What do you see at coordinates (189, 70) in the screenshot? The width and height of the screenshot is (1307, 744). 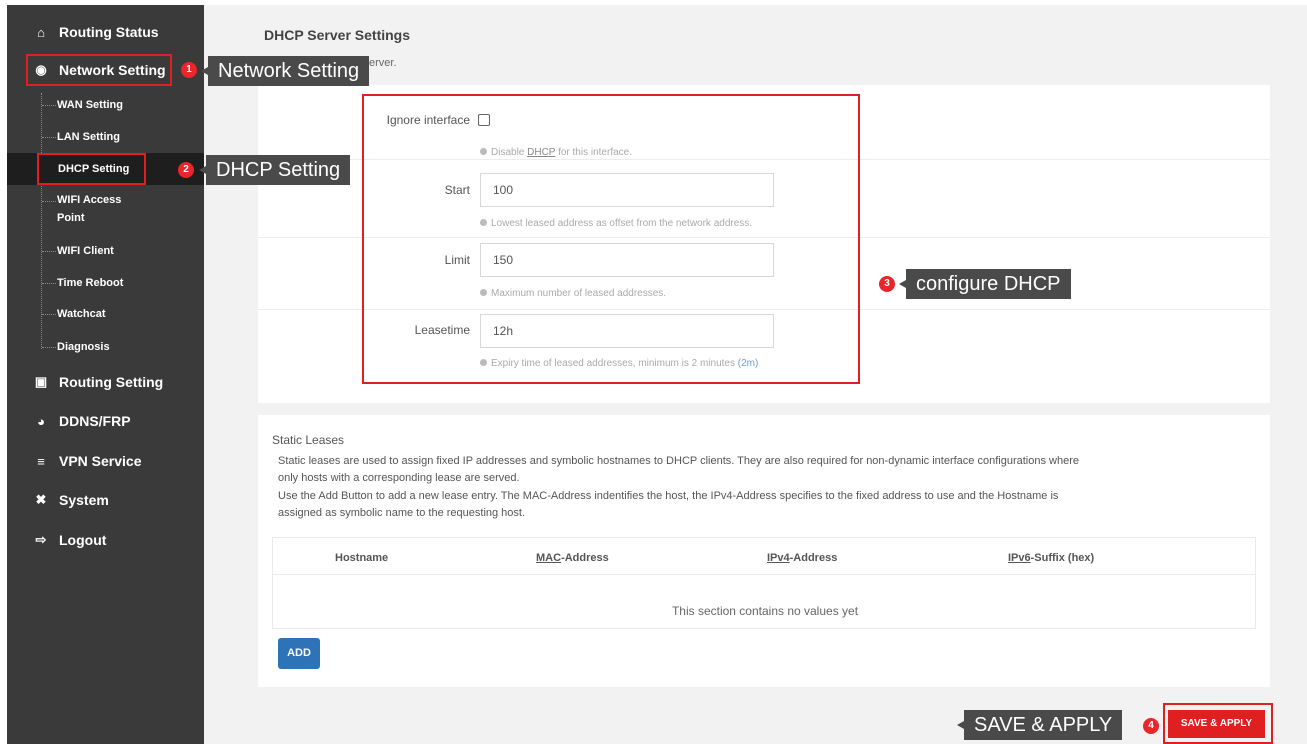 I see `callout-badge-1: 1` at bounding box center [189, 70].